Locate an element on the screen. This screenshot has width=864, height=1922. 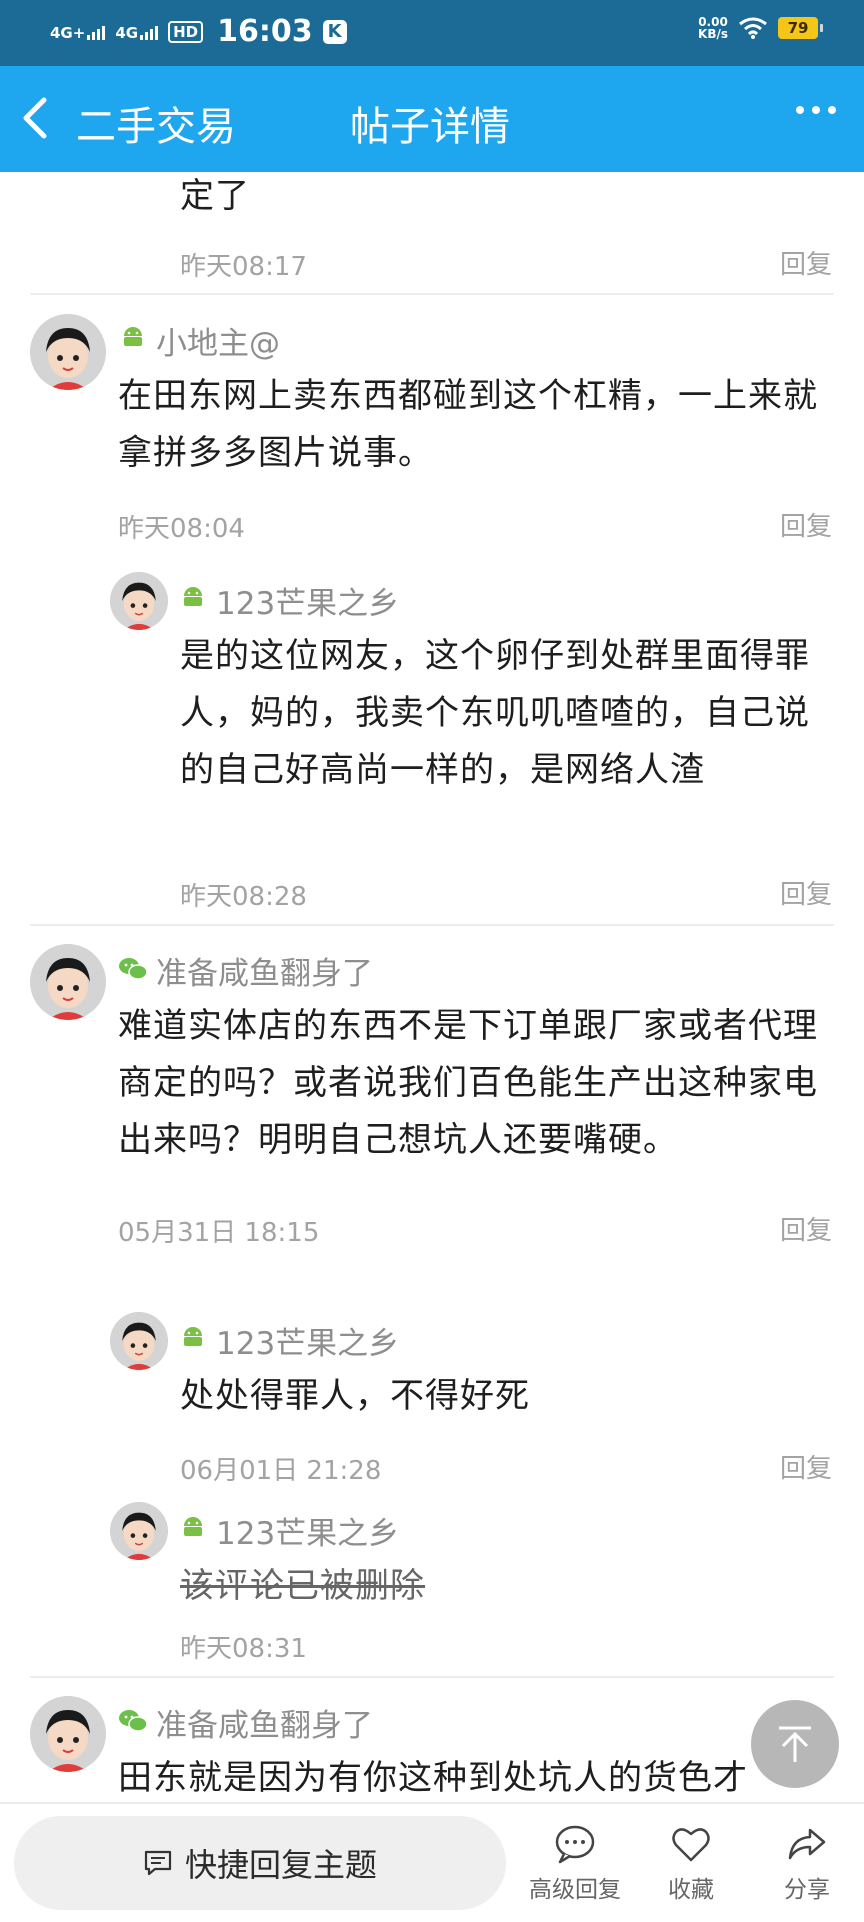
back-to-top-button is located at coordinates (795, 1744).